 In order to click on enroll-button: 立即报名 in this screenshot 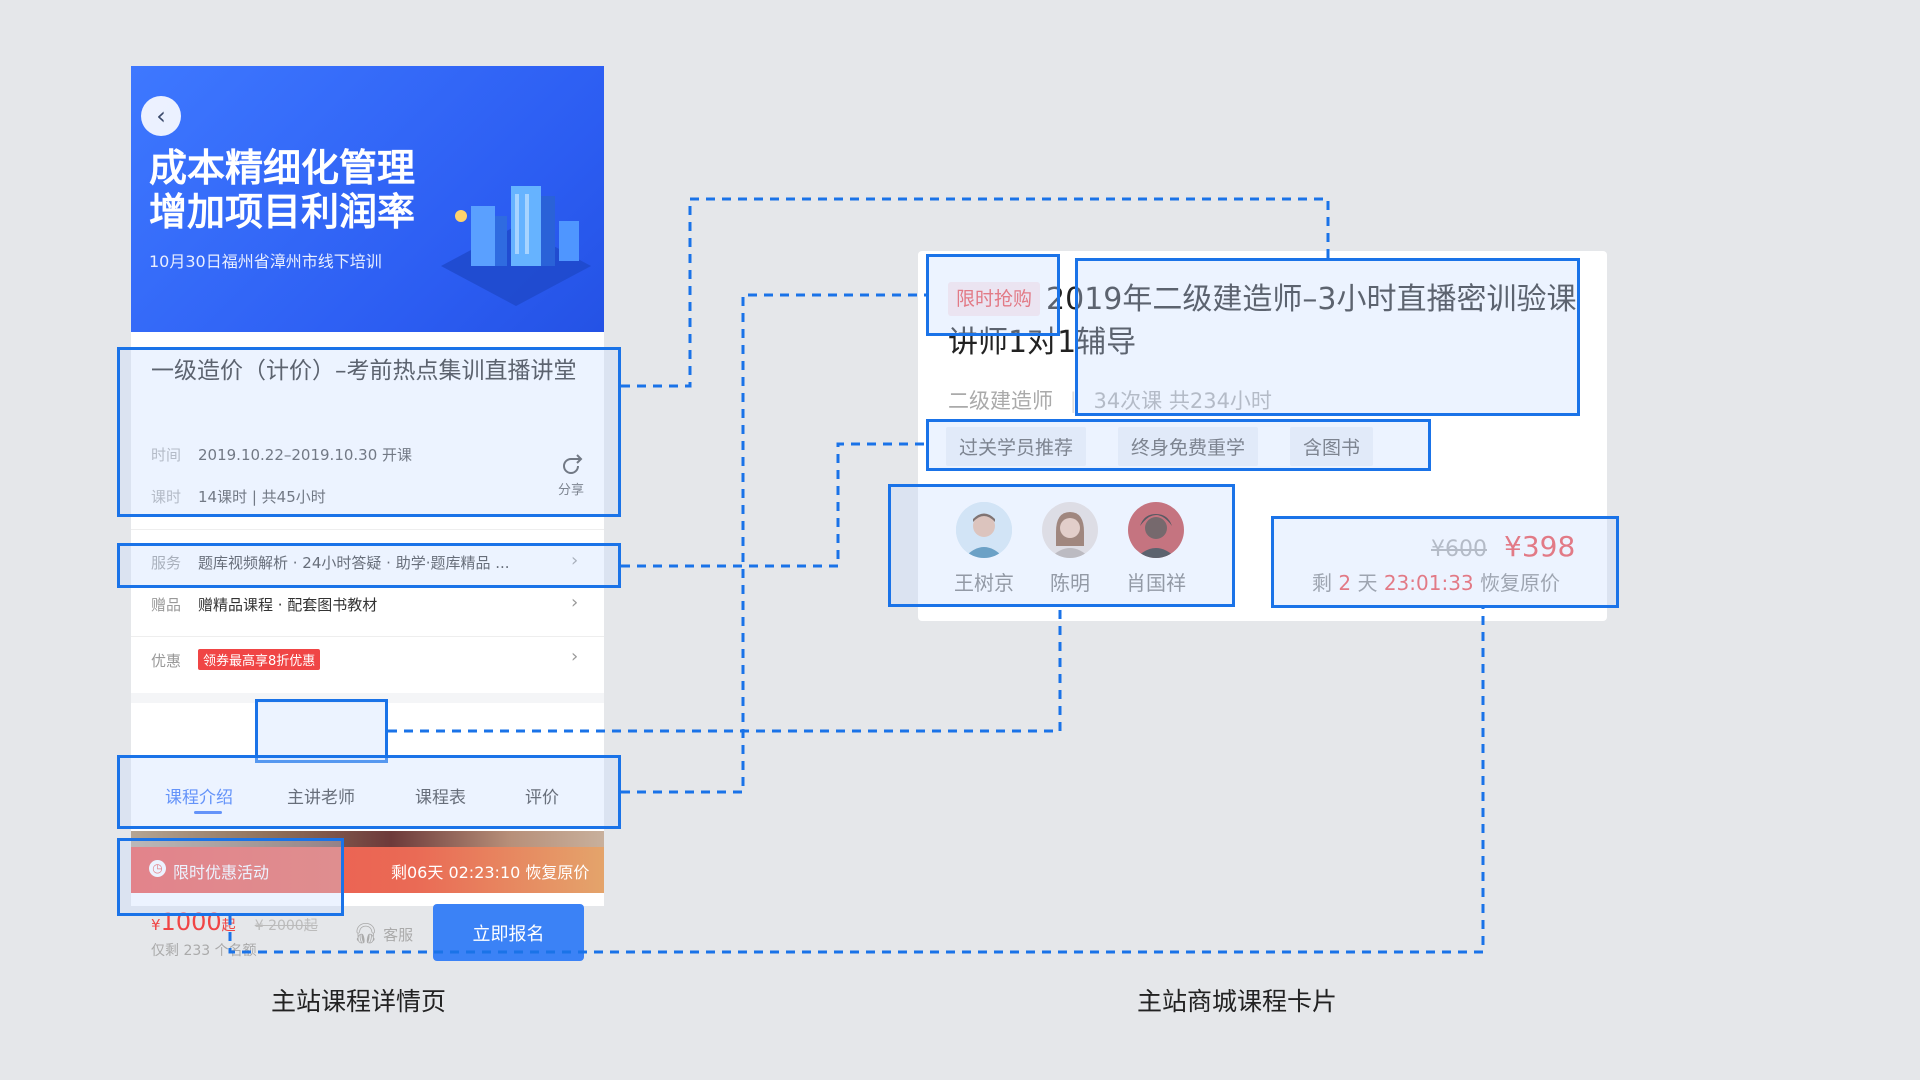, I will do `click(508, 932)`.